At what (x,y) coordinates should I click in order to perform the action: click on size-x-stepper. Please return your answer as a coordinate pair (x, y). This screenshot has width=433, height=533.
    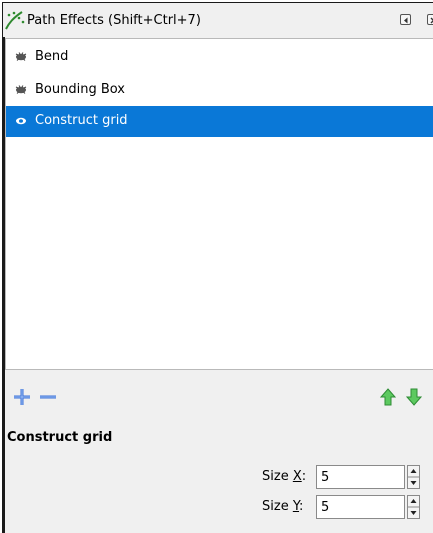
    Looking at the image, I should click on (413, 477).